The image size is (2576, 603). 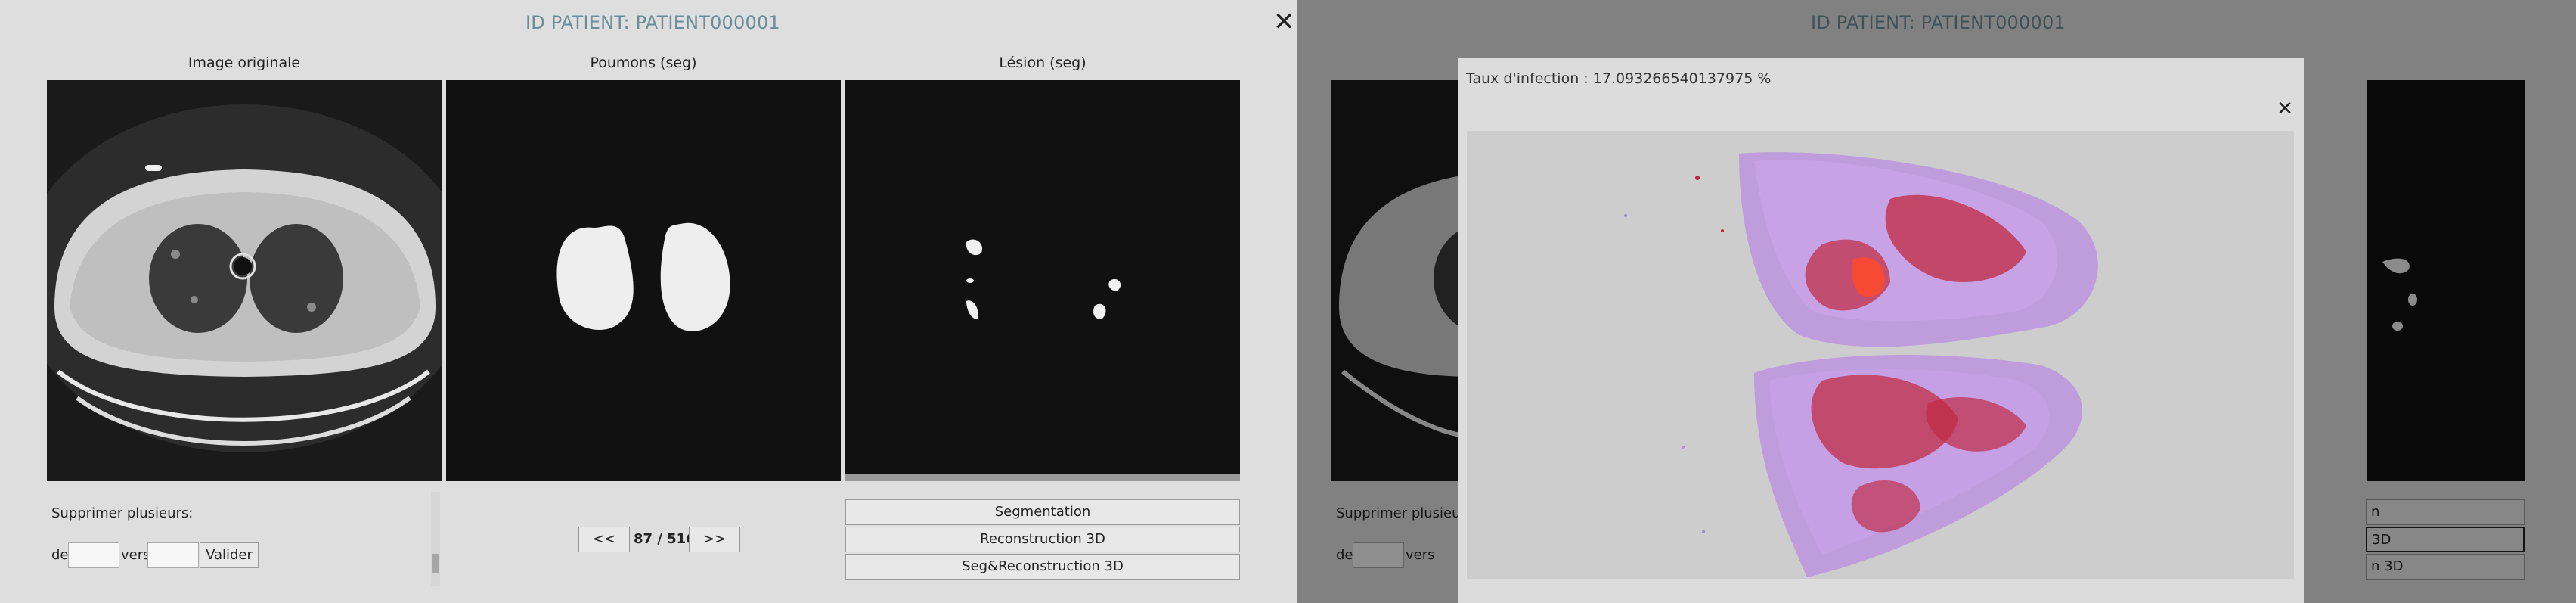 I want to click on label-lung-seg: Poumons (seg), so click(x=643, y=63).